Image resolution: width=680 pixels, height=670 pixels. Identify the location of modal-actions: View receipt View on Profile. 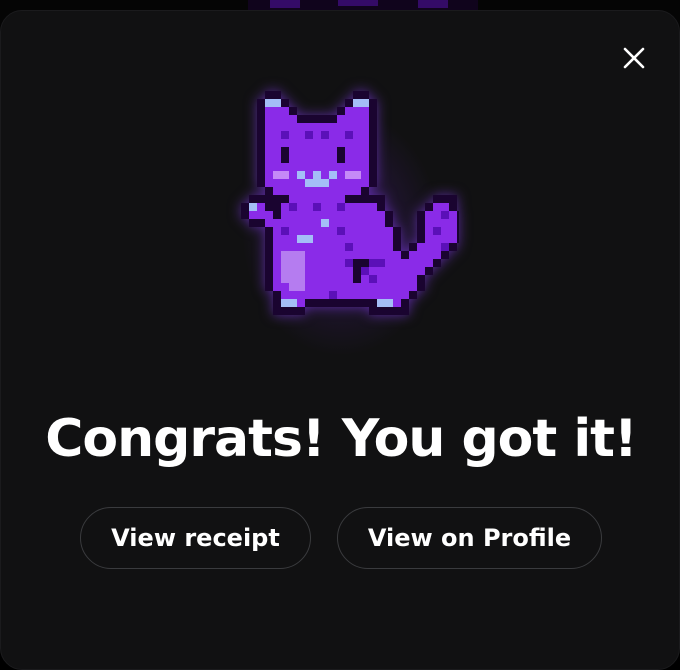
(340, 539).